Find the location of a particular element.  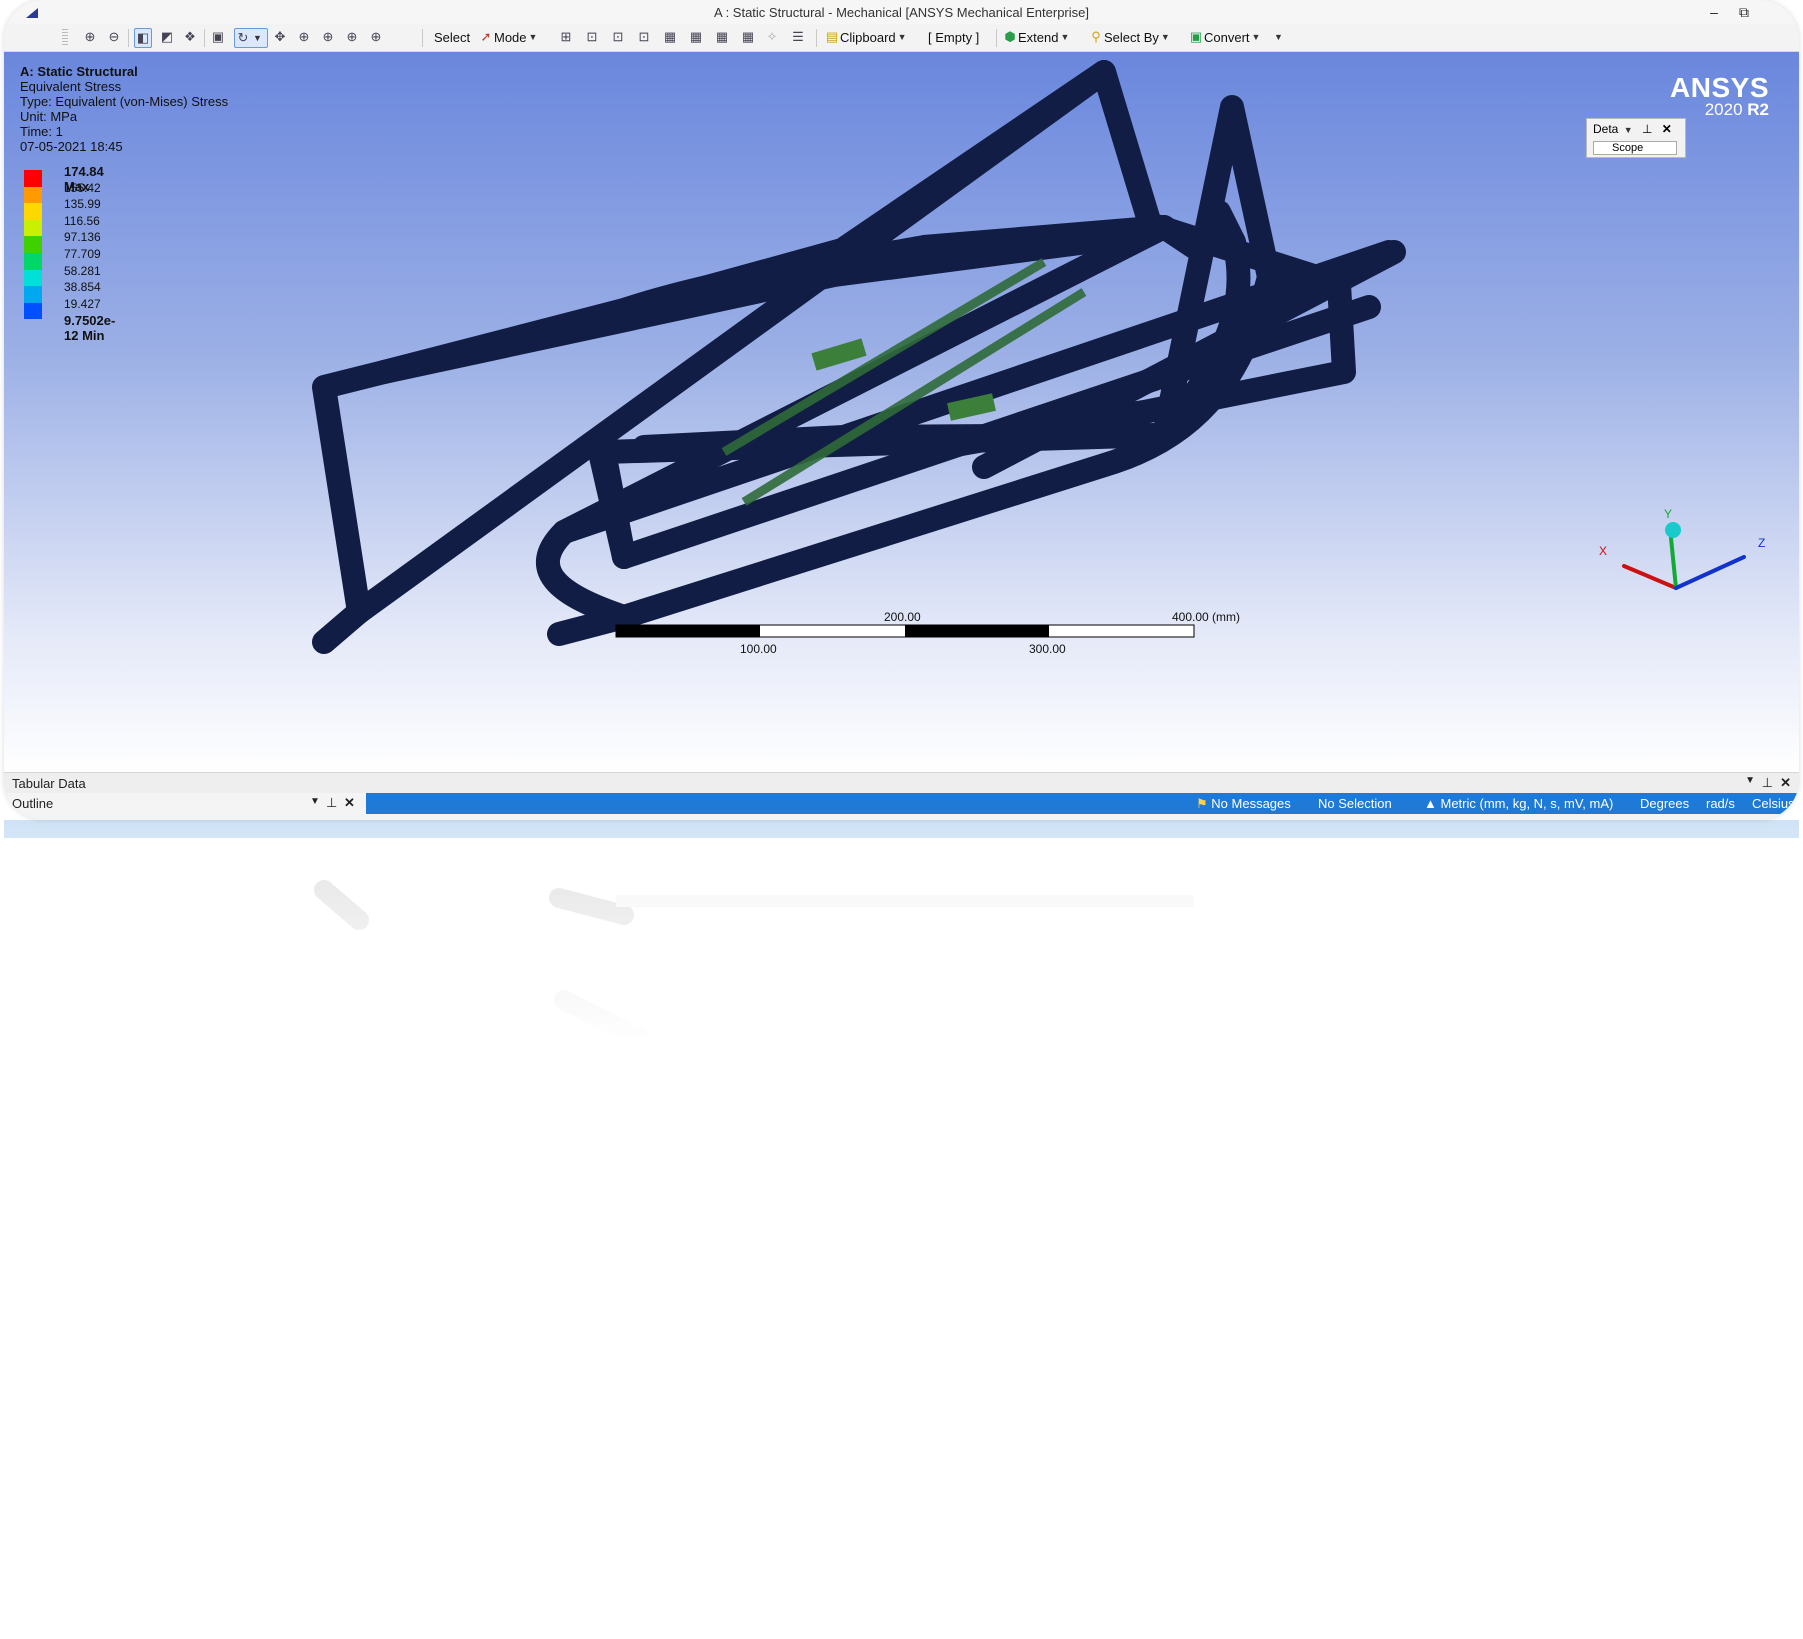

clipboard-button: ▤ Clipboard ▼ is located at coordinates (865, 37).